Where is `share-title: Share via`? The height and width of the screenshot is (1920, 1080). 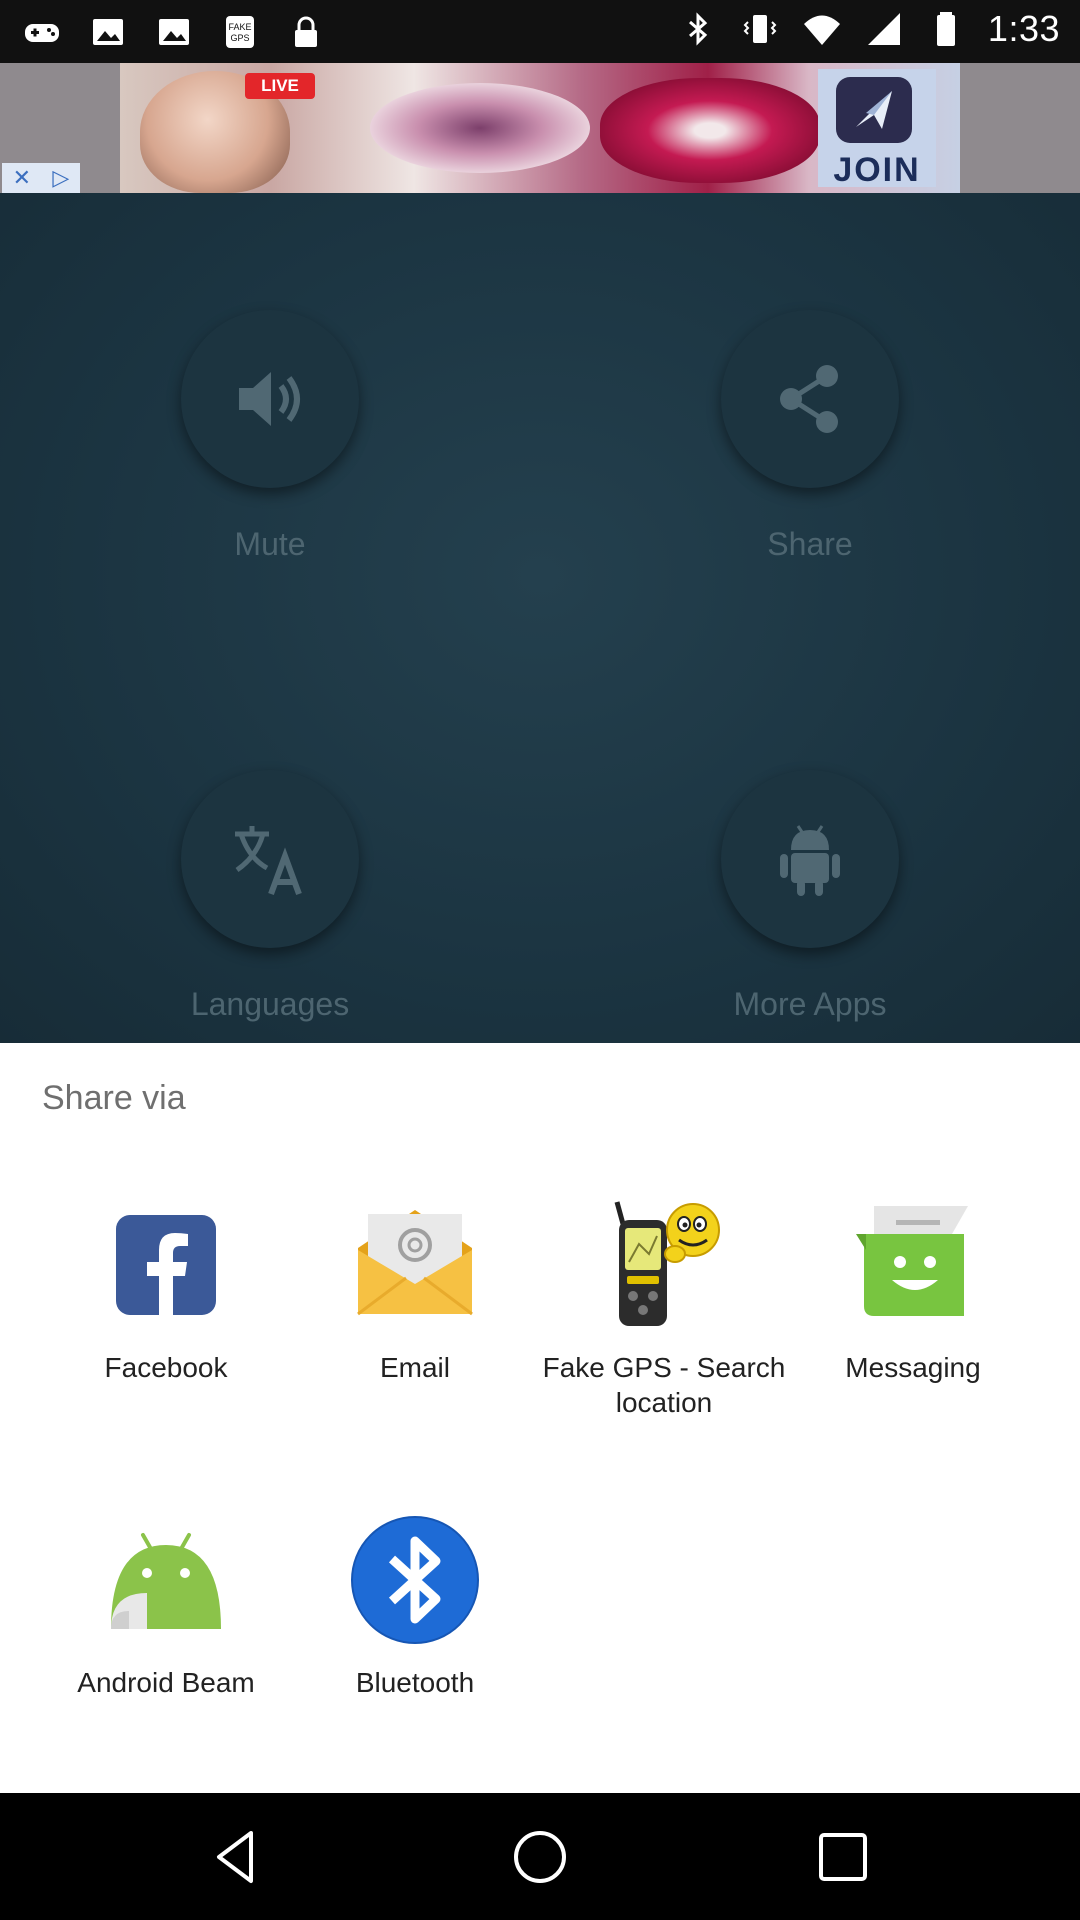
share-title: Share via is located at coordinates (114, 1098).